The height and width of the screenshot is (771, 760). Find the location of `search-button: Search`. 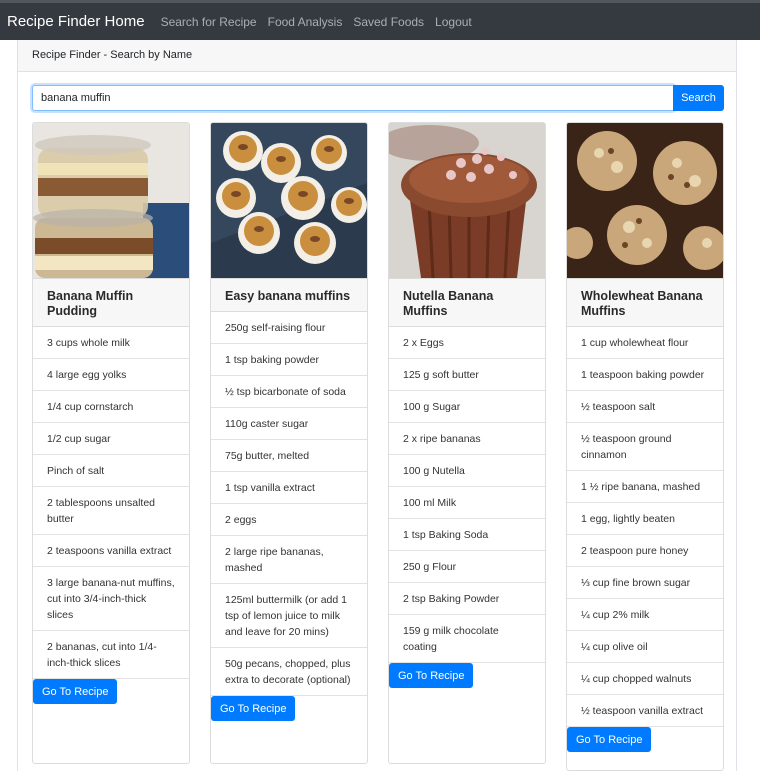

search-button: Search is located at coordinates (698, 98).